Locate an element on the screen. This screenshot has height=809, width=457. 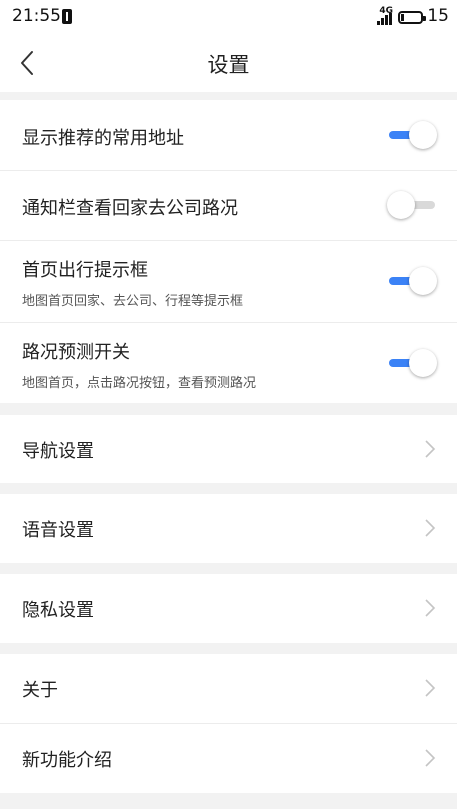
setting-subtitle: 地图首页，点击路况按钮，查看预测路况 is located at coordinates (139, 383).